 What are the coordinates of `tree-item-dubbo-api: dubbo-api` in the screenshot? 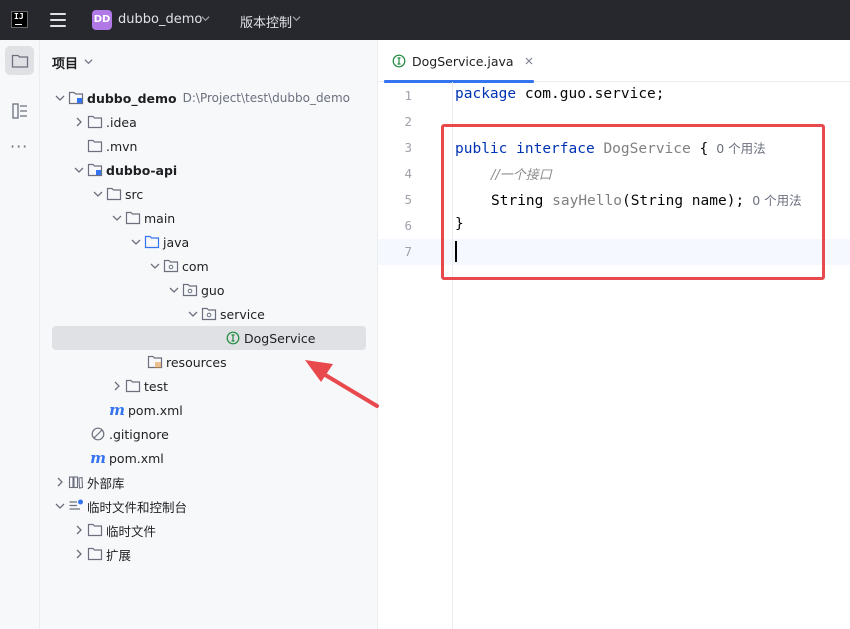 It's located at (209, 170).